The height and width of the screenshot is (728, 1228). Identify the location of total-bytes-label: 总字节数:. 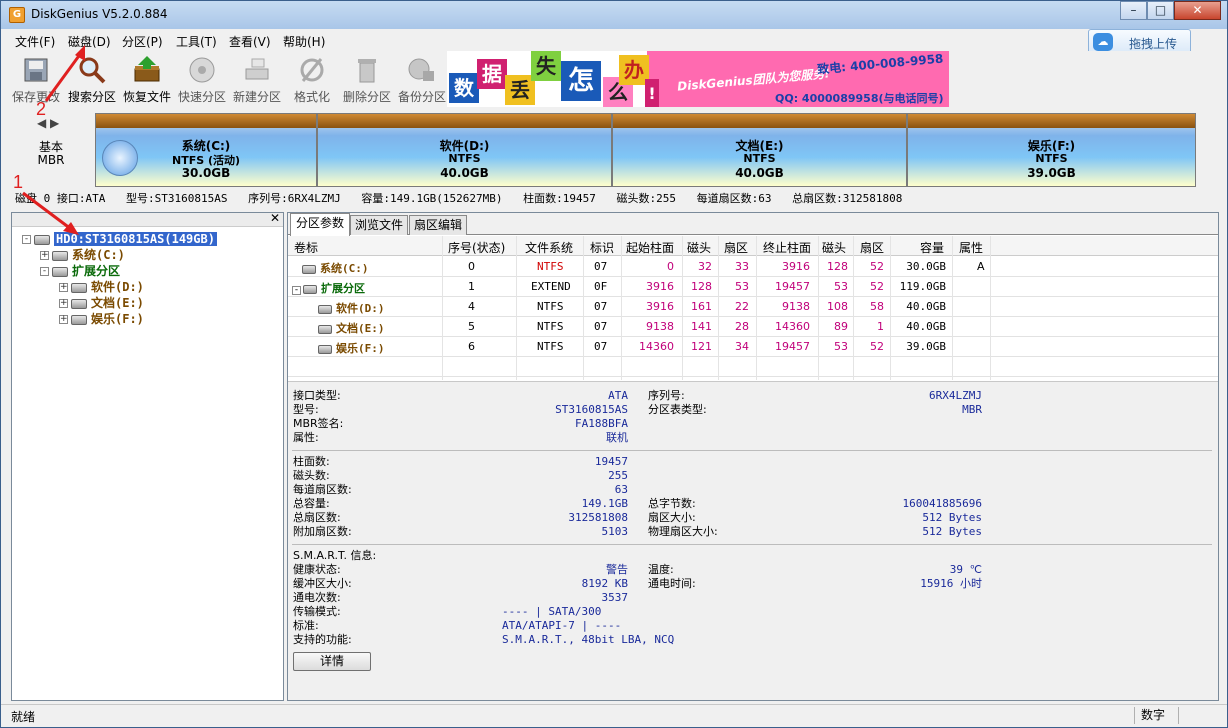
(672, 503).